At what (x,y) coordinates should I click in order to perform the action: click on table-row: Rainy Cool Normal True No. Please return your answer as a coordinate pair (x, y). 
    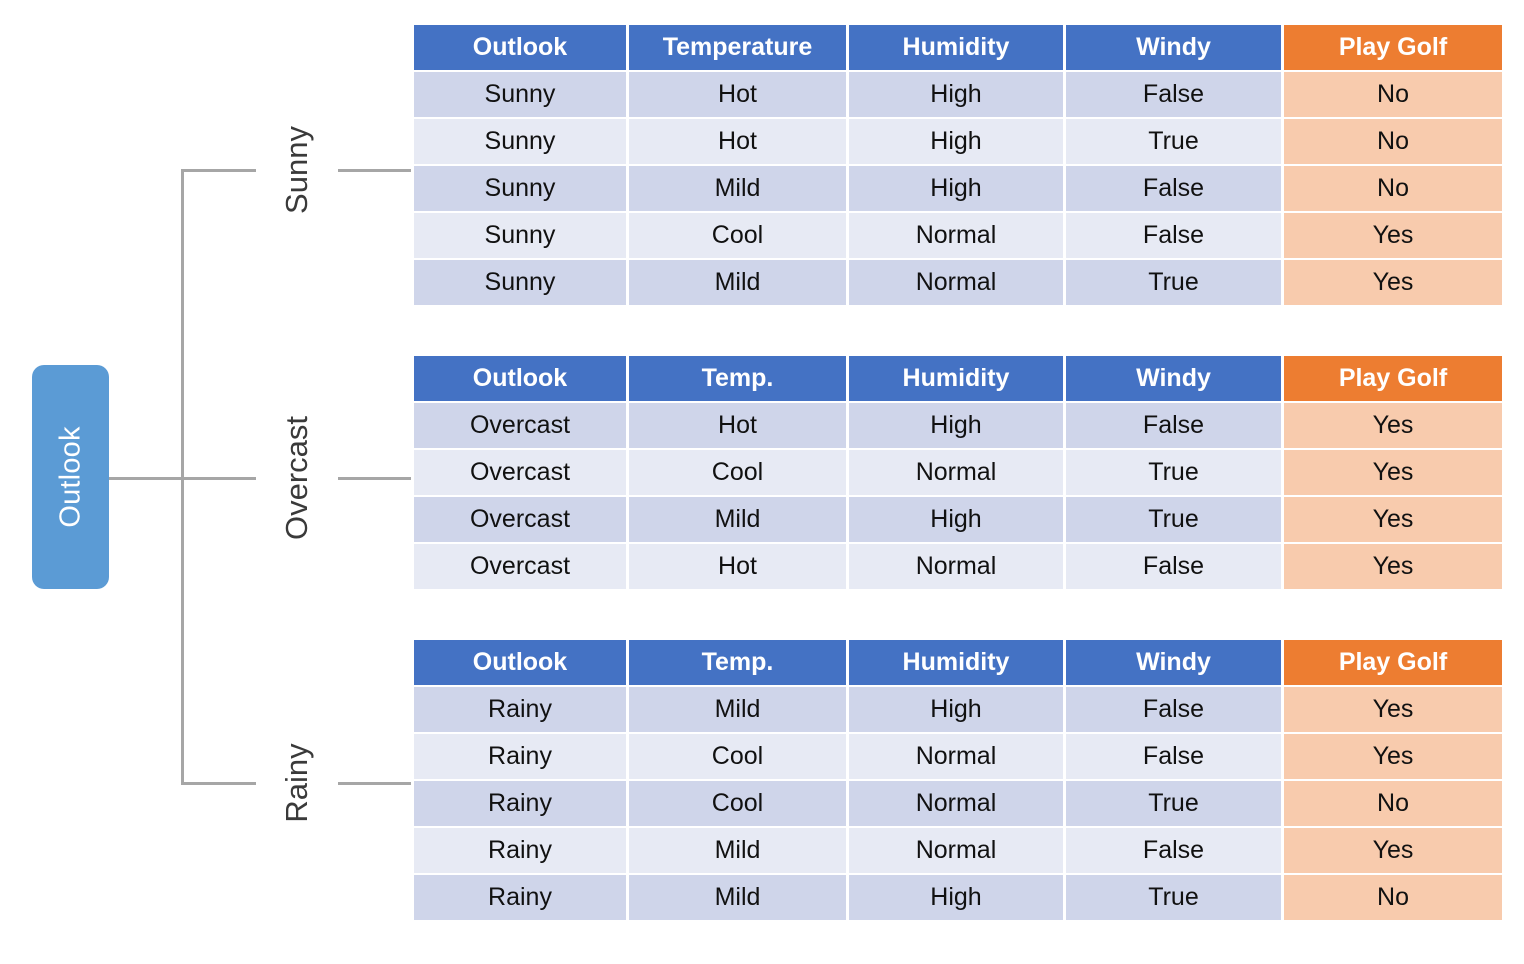
    Looking at the image, I should click on (958, 803).